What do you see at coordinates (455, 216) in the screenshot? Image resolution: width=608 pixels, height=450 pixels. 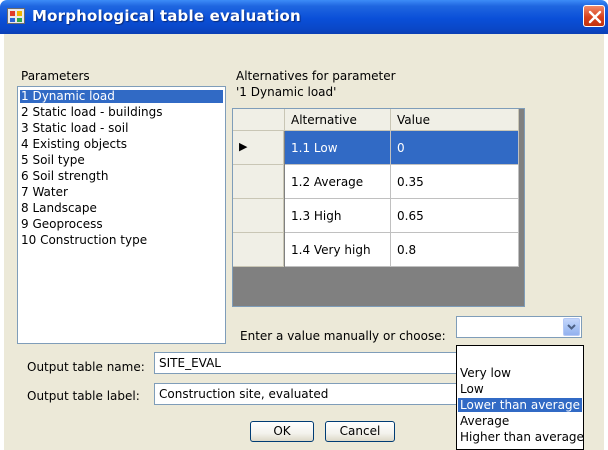 I see `grid-cell-value: 0.65` at bounding box center [455, 216].